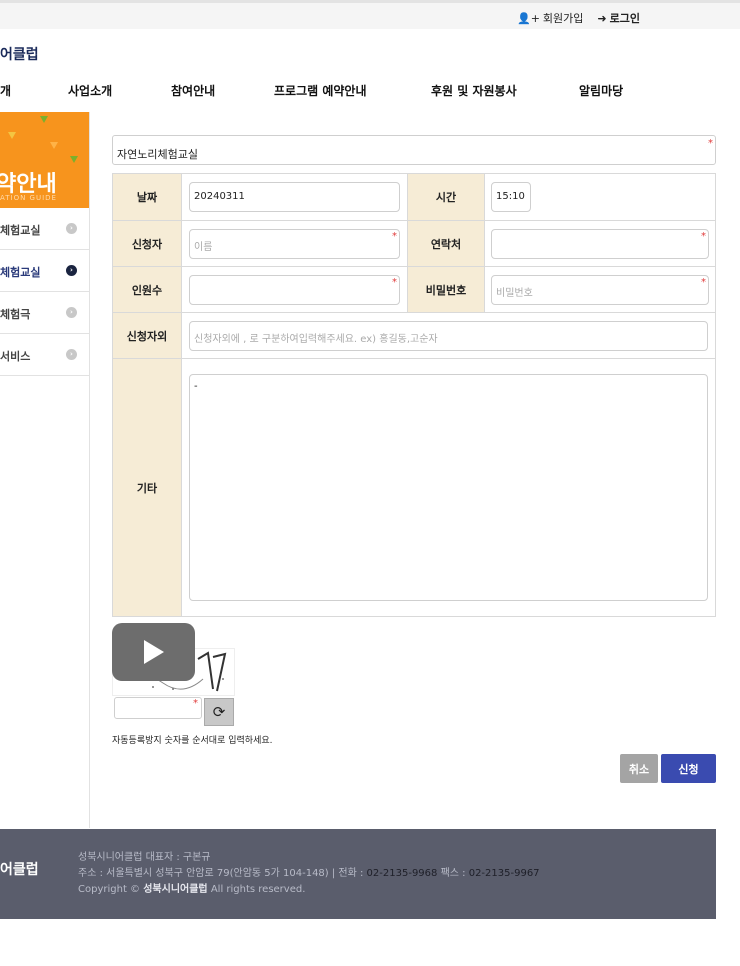  Describe the element at coordinates (600, 243) in the screenshot. I see `contact-input: *` at that location.